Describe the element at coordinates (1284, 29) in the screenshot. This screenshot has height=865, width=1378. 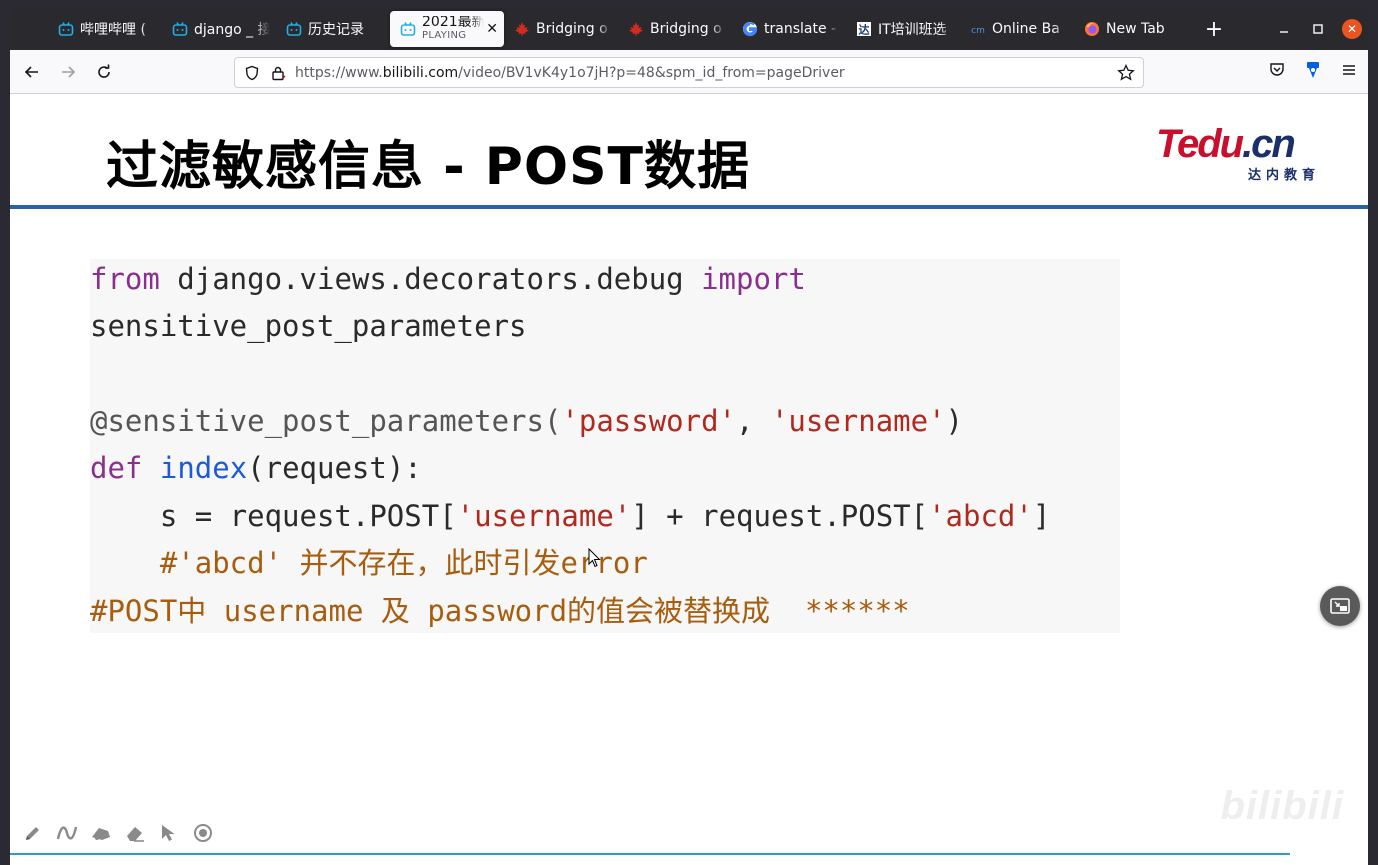
I see `minimize-icon` at that location.